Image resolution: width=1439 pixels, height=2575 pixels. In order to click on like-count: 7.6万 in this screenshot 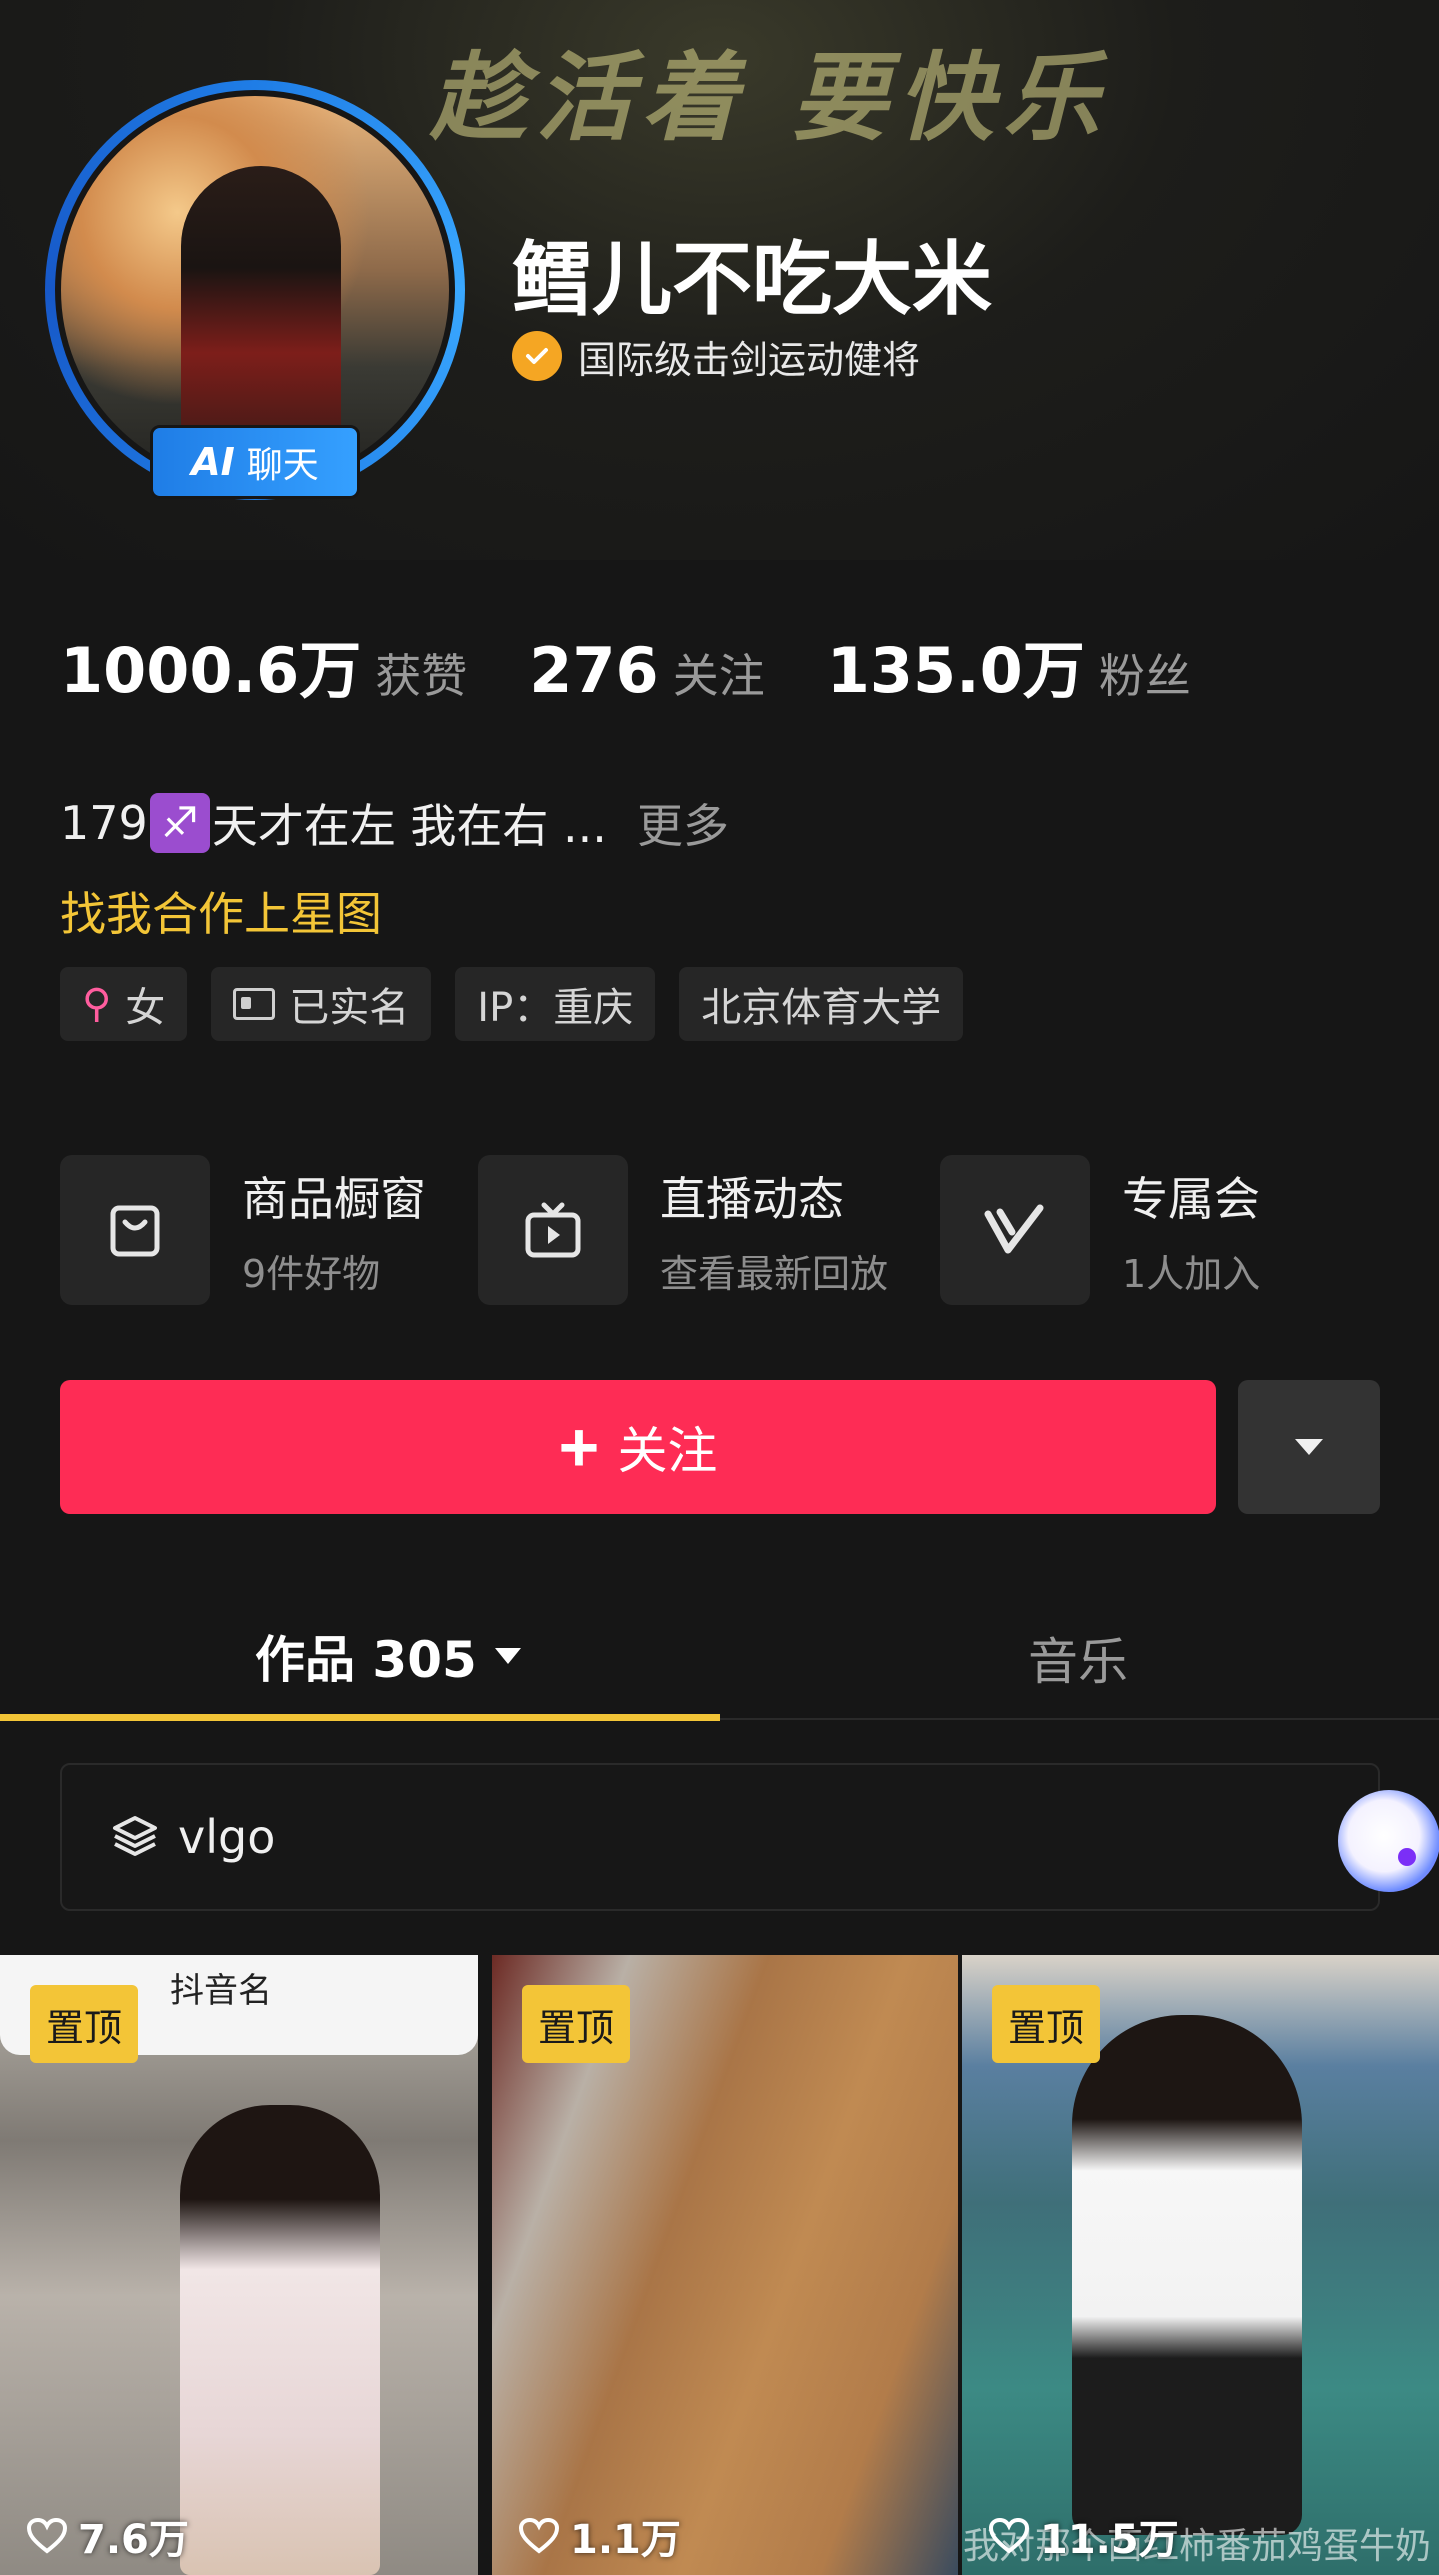, I will do `click(107, 2536)`.